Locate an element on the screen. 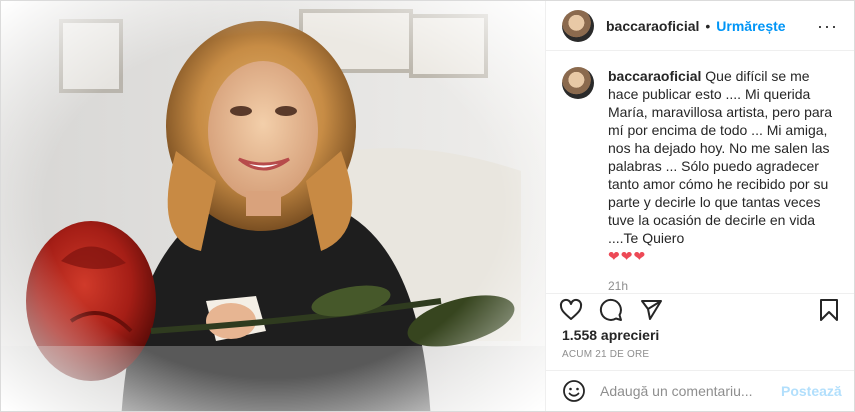 Image resolution: width=855 pixels, height=412 pixels. comment-box: Postează is located at coordinates (700, 390).